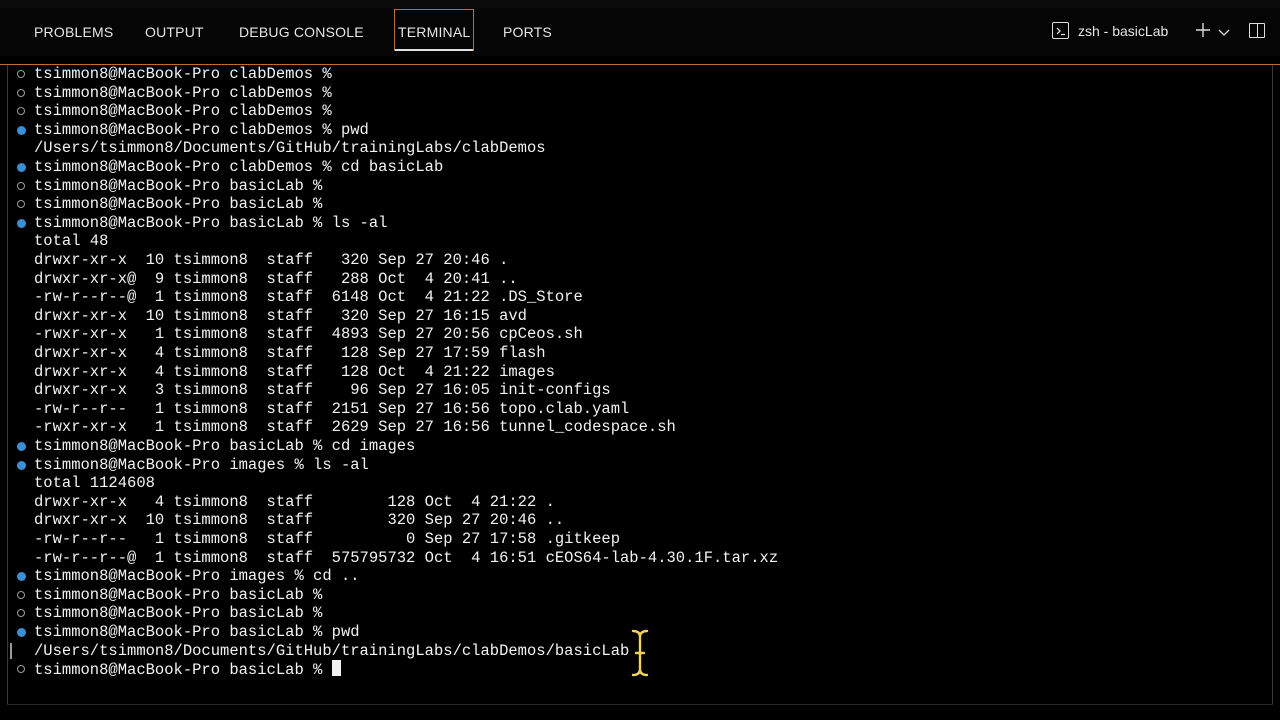 Image resolution: width=1280 pixels, height=720 pixels. Describe the element at coordinates (336, 668) in the screenshot. I see `terminal-caret` at that location.